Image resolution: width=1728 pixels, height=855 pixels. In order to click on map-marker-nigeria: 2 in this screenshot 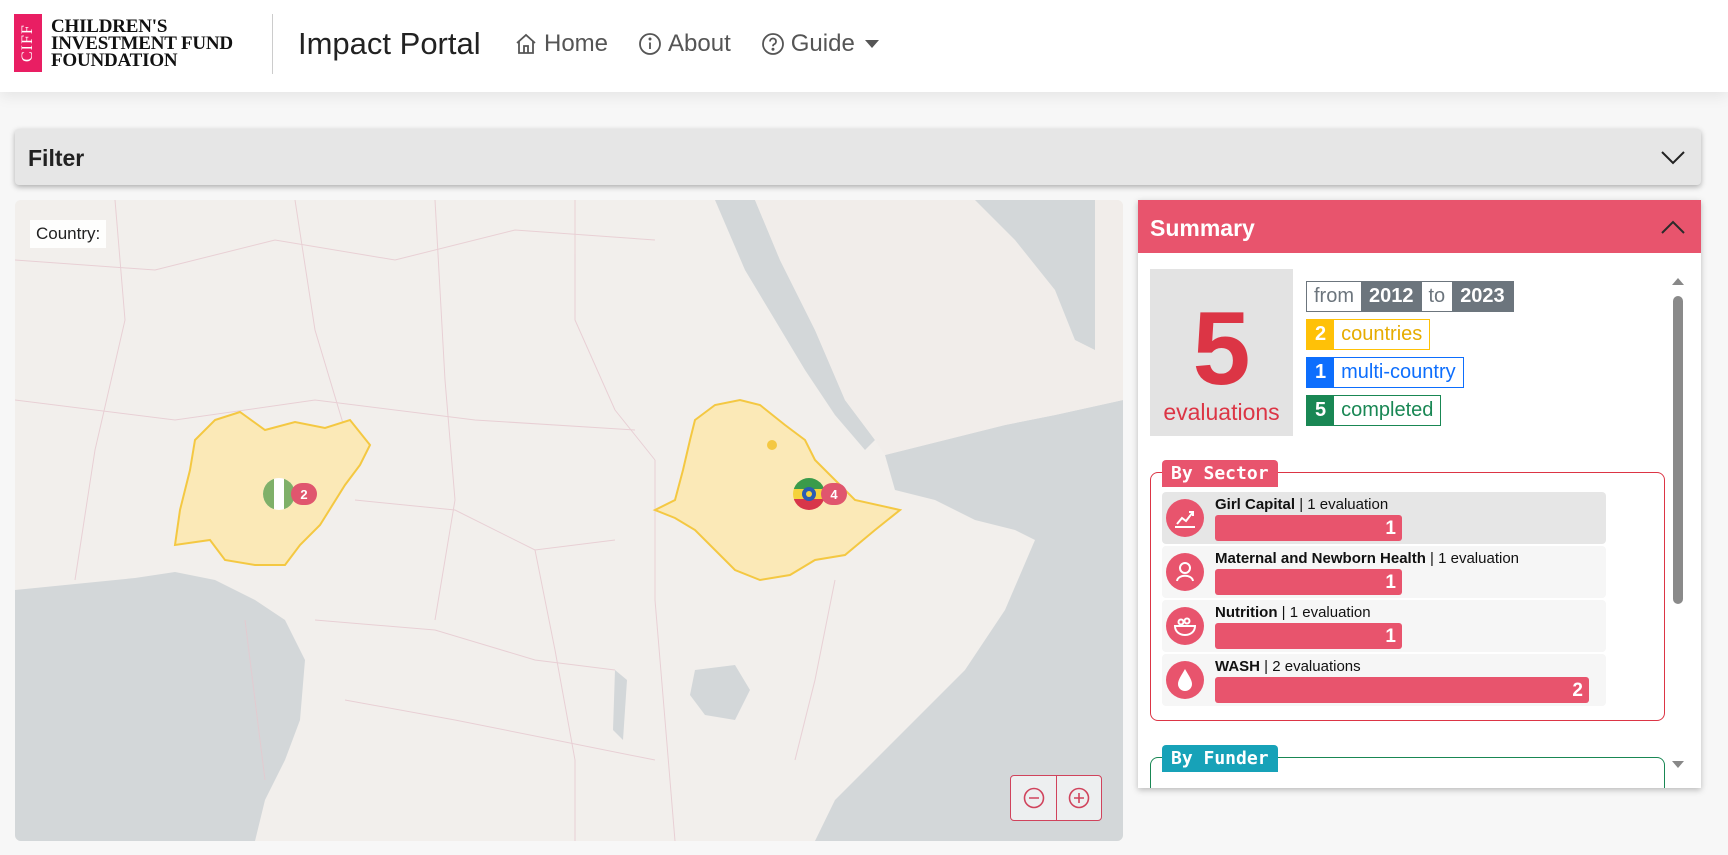, I will do `click(290, 494)`.